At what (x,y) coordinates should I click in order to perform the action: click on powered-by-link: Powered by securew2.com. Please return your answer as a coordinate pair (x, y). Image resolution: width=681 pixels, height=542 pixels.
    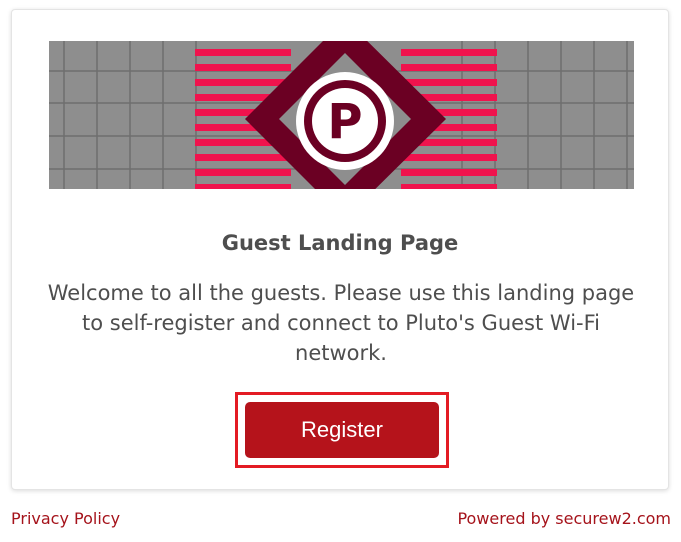
    Looking at the image, I should click on (564, 518).